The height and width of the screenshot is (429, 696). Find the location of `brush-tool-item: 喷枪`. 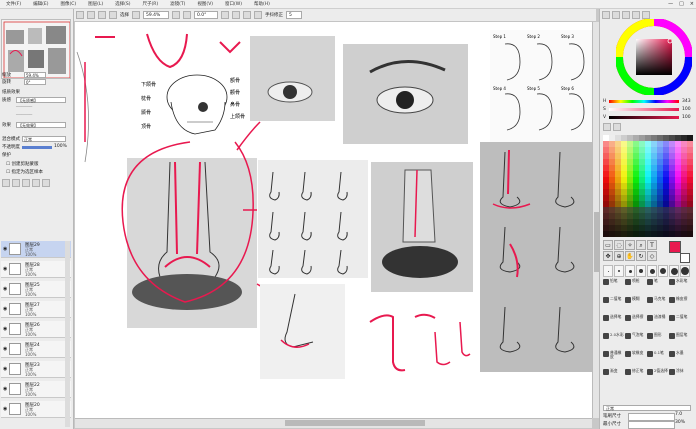

brush-tool-item: 喷枪 is located at coordinates (636, 285).